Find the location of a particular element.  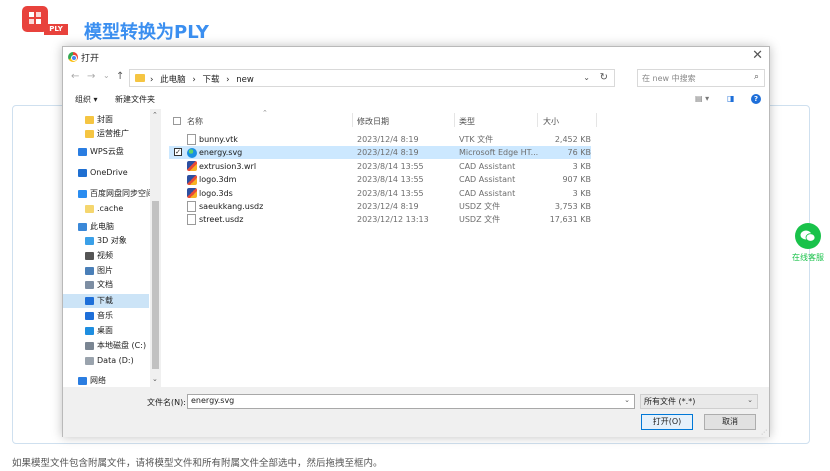

column-header-name: 名称 is located at coordinates (195, 121).